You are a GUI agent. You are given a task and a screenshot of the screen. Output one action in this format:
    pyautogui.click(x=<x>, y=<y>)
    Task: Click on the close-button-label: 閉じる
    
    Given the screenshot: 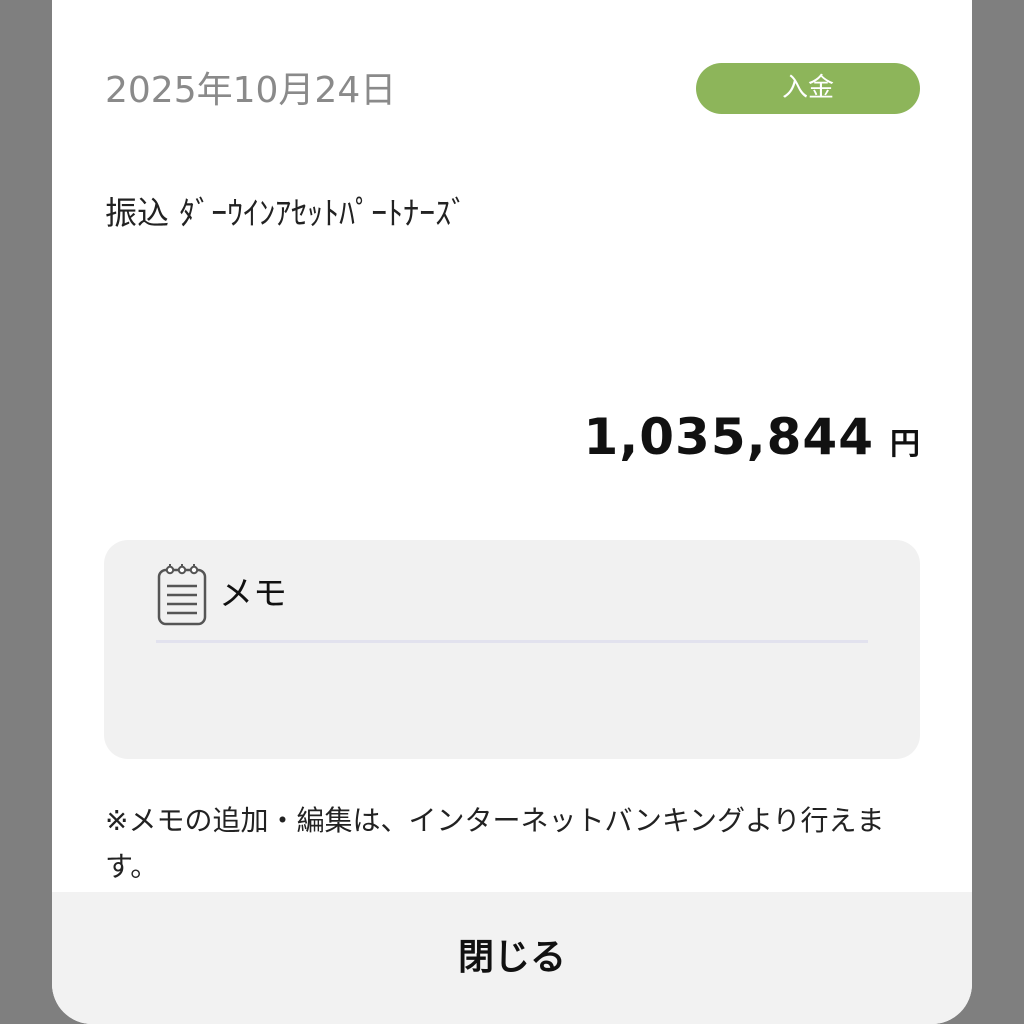 What is the action you would take?
    pyautogui.click(x=511, y=956)
    